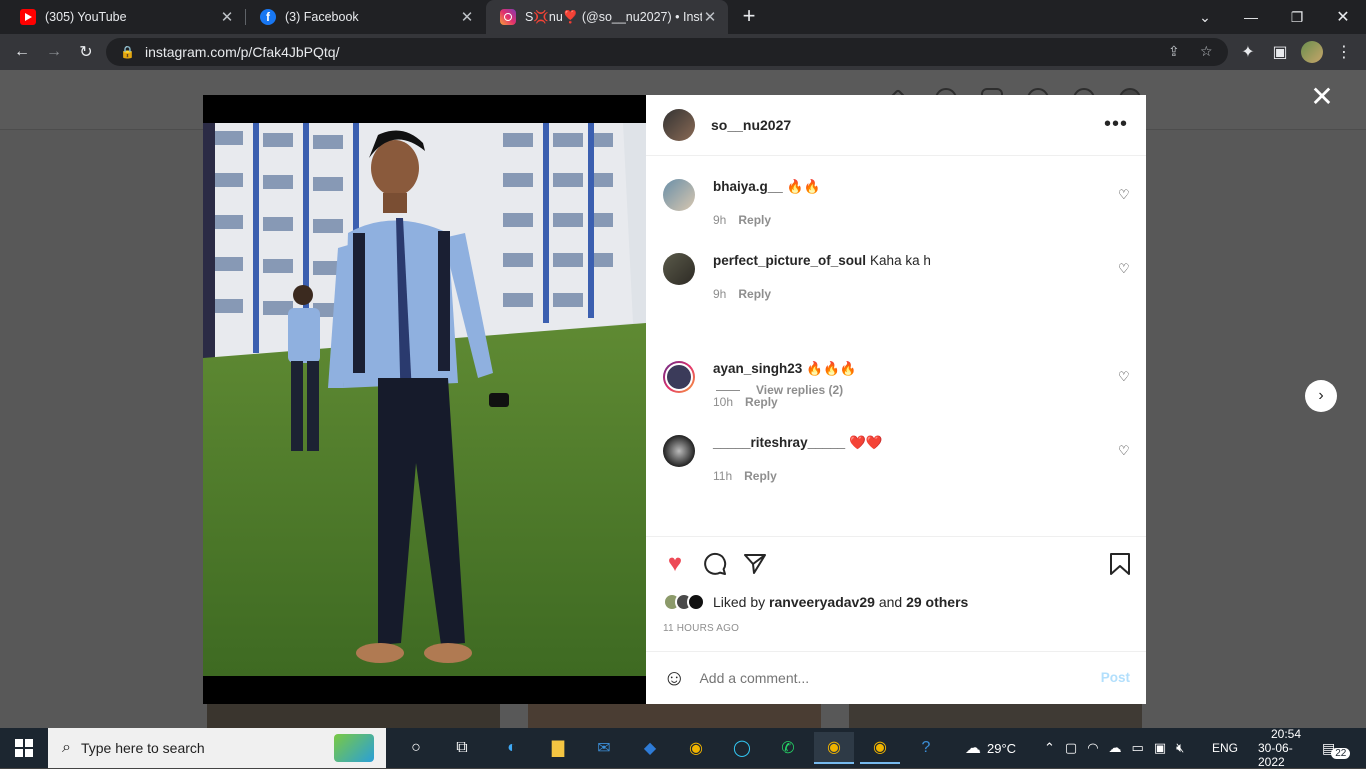 The width and height of the screenshot is (1366, 769). Describe the element at coordinates (242, 52) in the screenshot. I see `url-text: instagram.com/p/Cfak4JbPQtq/` at that location.